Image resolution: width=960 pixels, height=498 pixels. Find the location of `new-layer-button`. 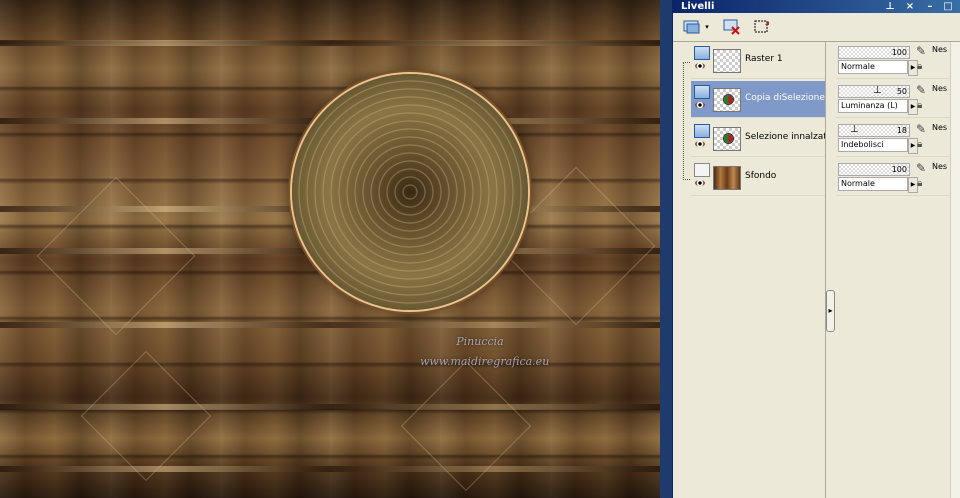

new-layer-button is located at coordinates (692, 27).